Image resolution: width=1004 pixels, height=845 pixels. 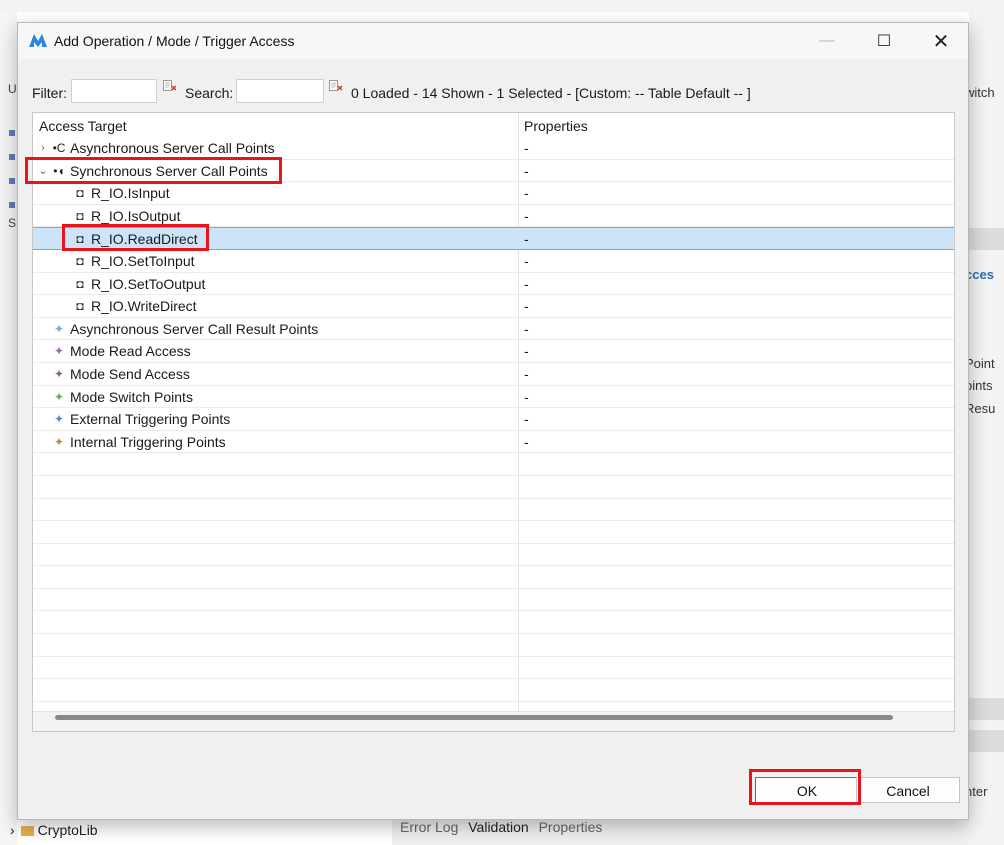 I want to click on background-fragment: U, so click(x=12, y=89).